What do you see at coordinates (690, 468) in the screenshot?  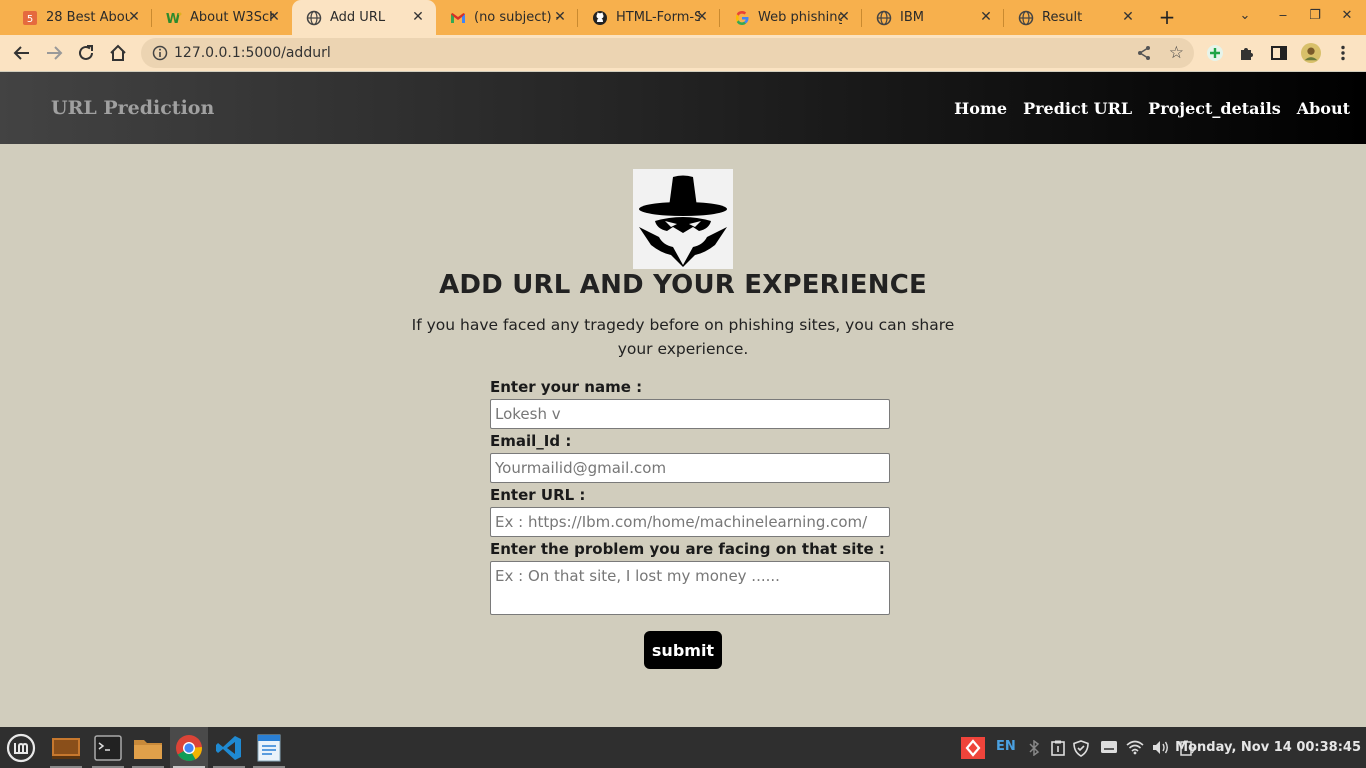 I see `email-input` at bounding box center [690, 468].